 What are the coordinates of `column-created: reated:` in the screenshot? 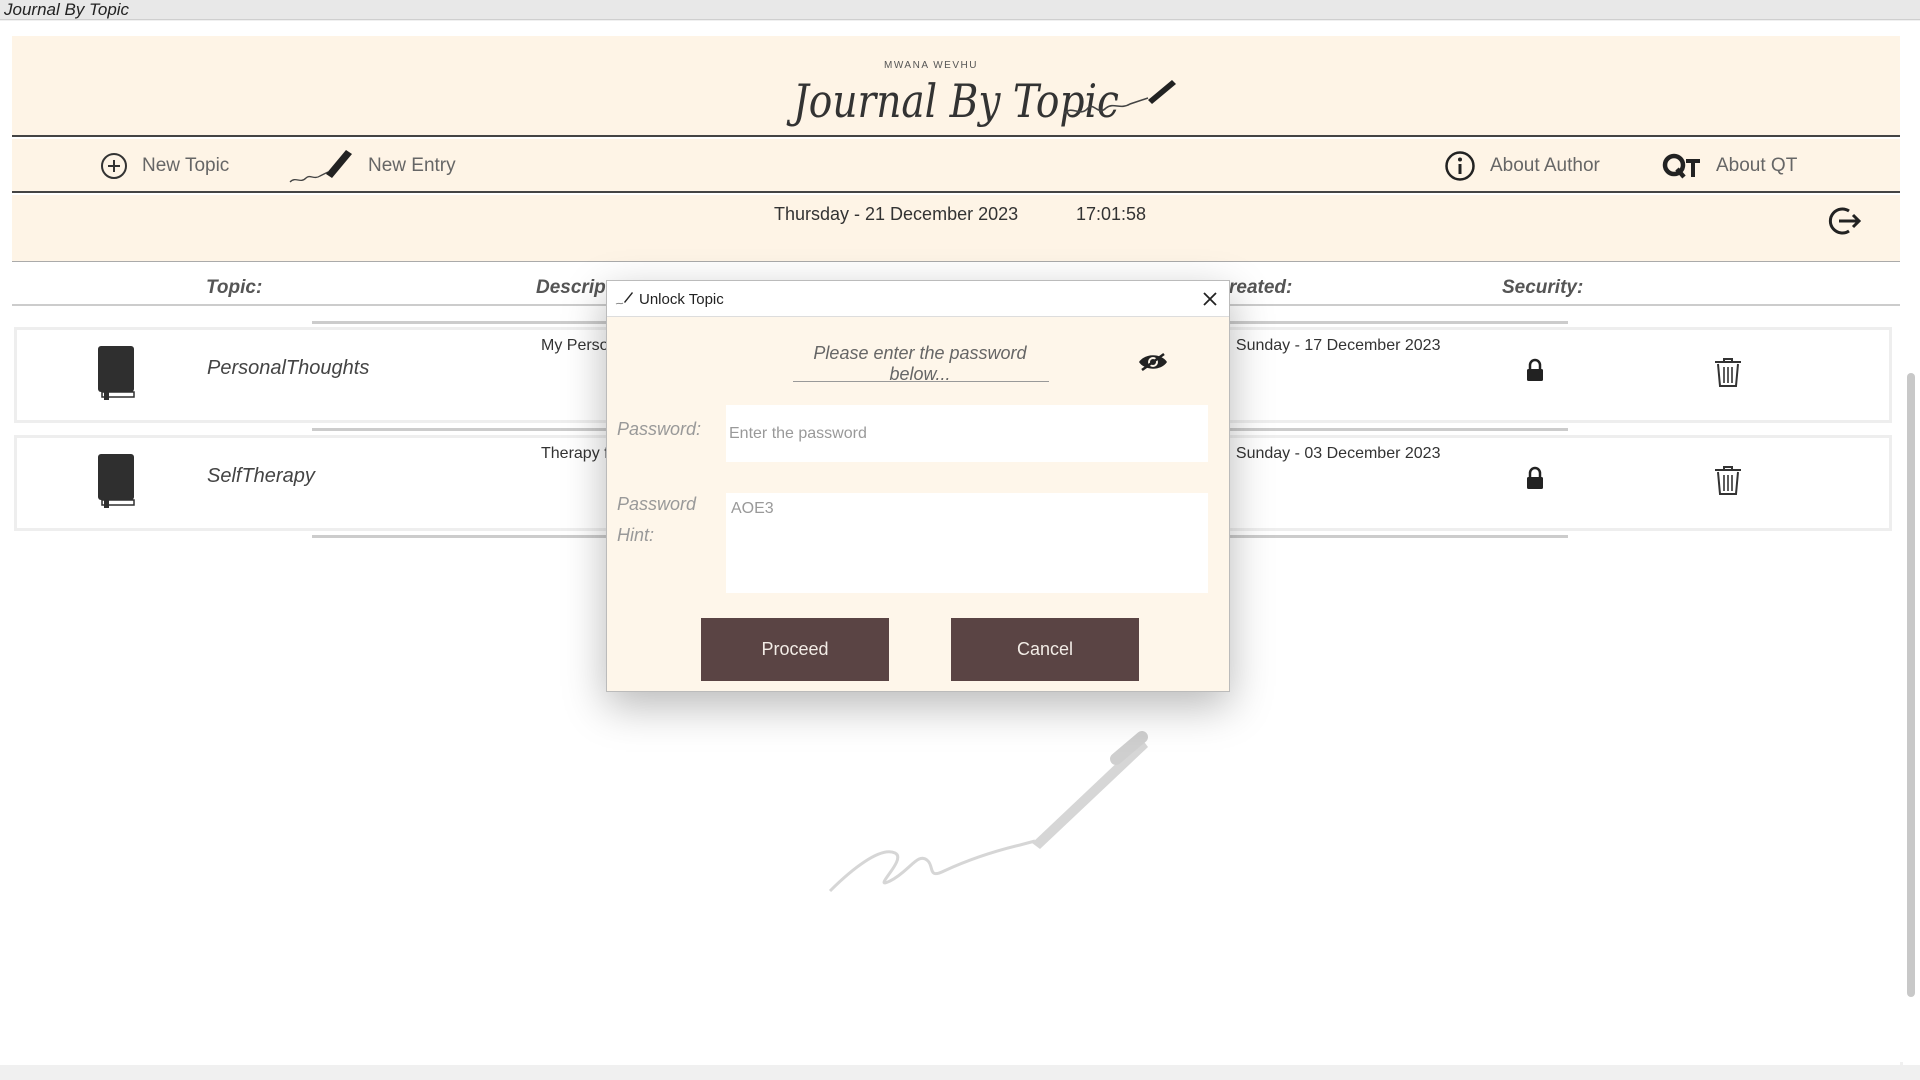 It's located at (1261, 287).